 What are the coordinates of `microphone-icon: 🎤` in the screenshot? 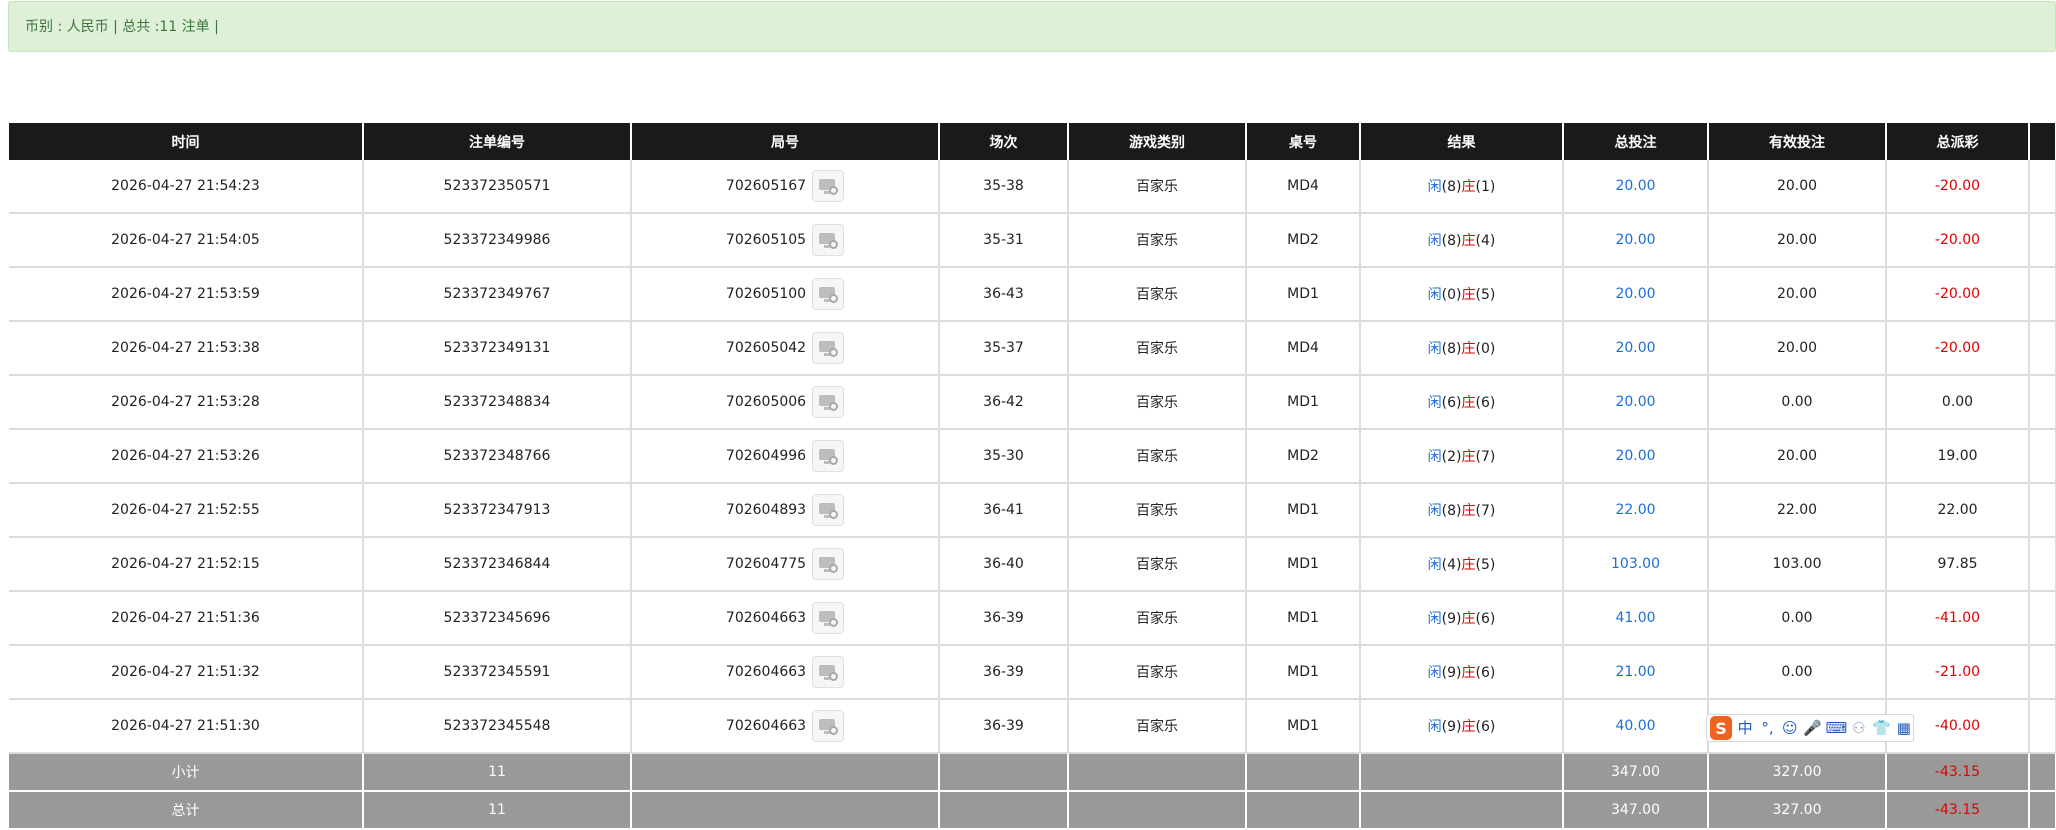 It's located at (1812, 728).